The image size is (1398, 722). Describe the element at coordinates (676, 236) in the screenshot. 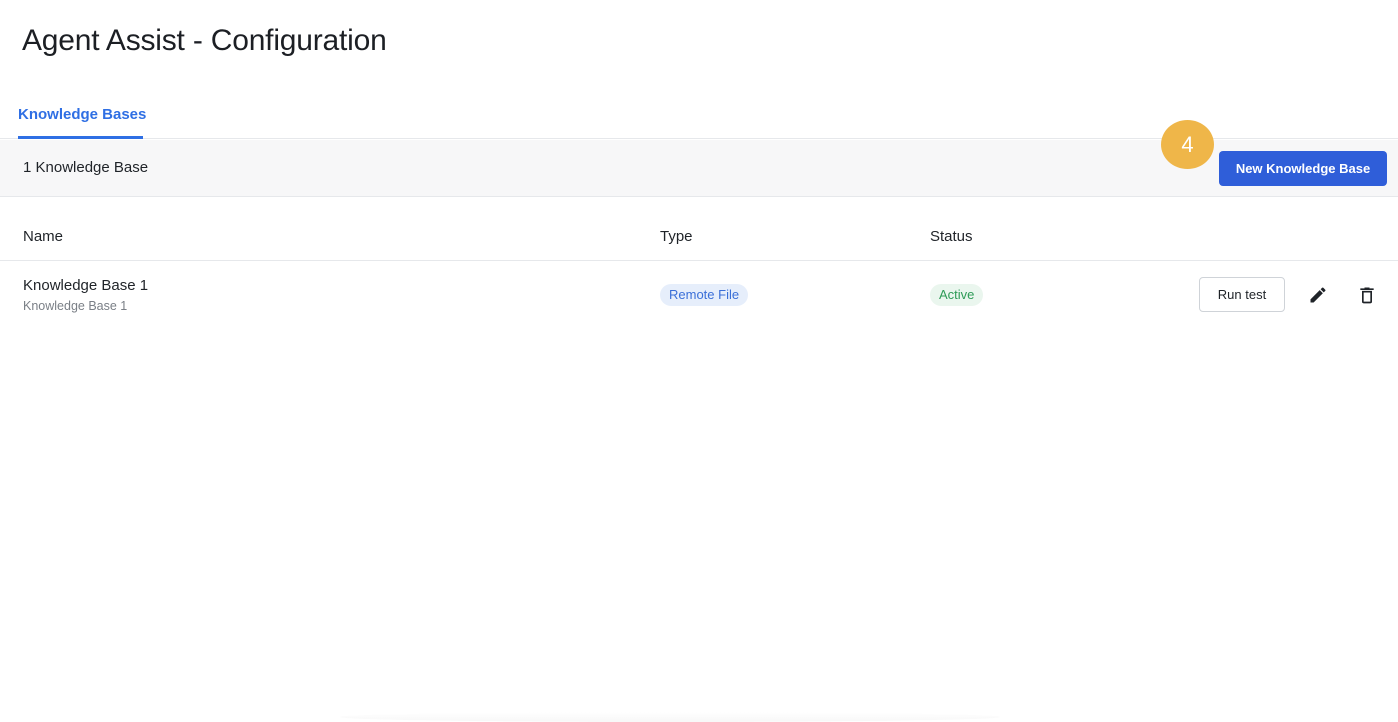

I see `column-header-type: Type` at that location.